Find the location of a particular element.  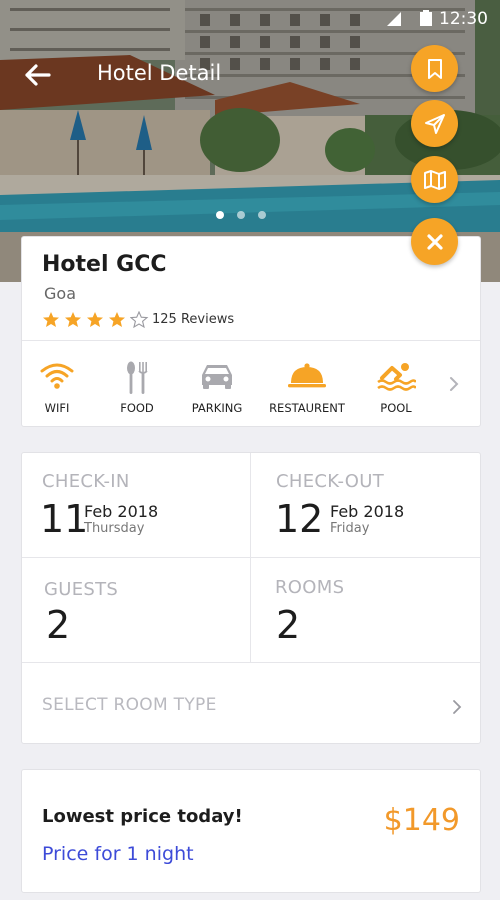

app-bar: Hotel Detail is located at coordinates (200, 74).